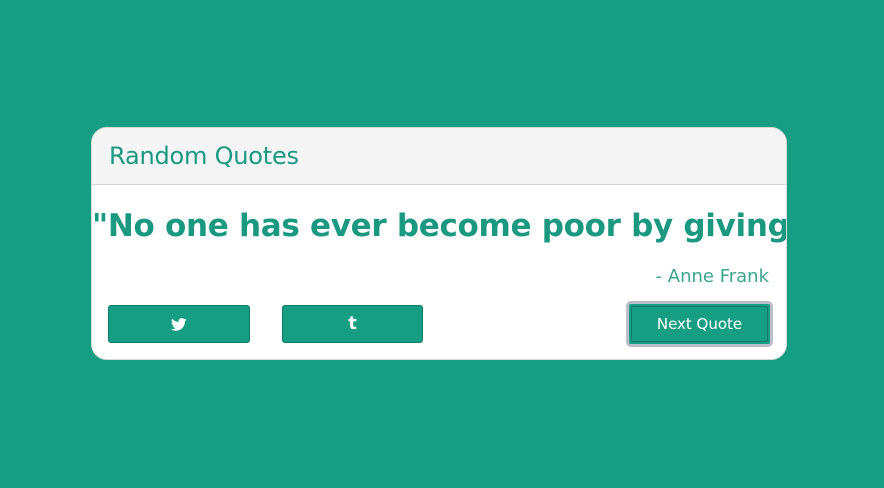 The width and height of the screenshot is (884, 488). Describe the element at coordinates (439, 156) in the screenshot. I see `card-header: Random Quotes` at that location.